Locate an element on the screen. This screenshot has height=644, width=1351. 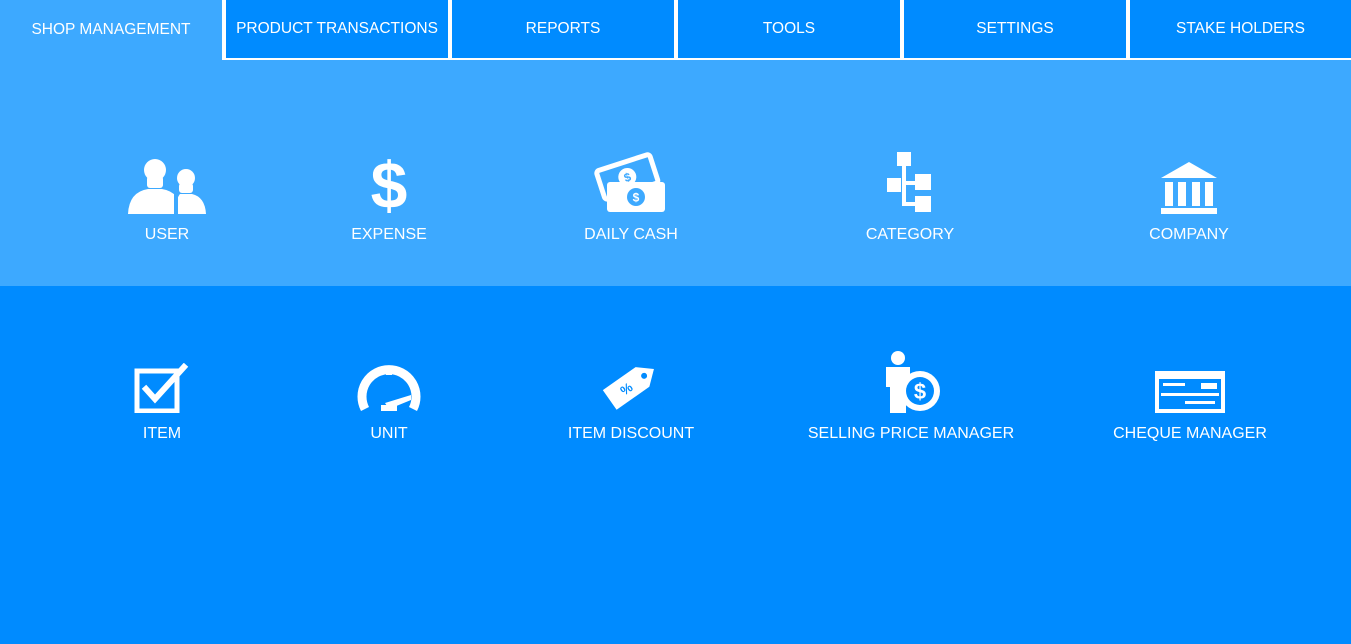
tab-reports: REPORTS is located at coordinates (563, 30).